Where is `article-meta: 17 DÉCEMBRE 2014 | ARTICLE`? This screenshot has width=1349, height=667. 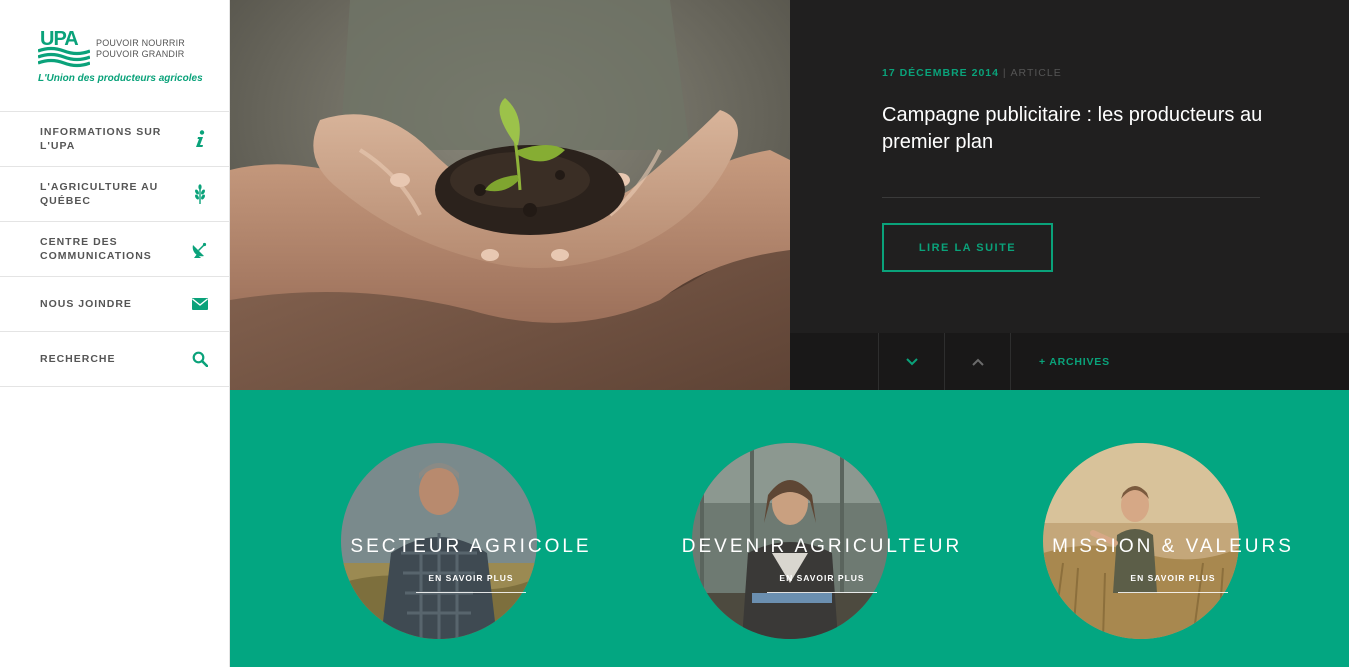
article-meta: 17 DÉCEMBRE 2014 | ARTICLE is located at coordinates (972, 73).